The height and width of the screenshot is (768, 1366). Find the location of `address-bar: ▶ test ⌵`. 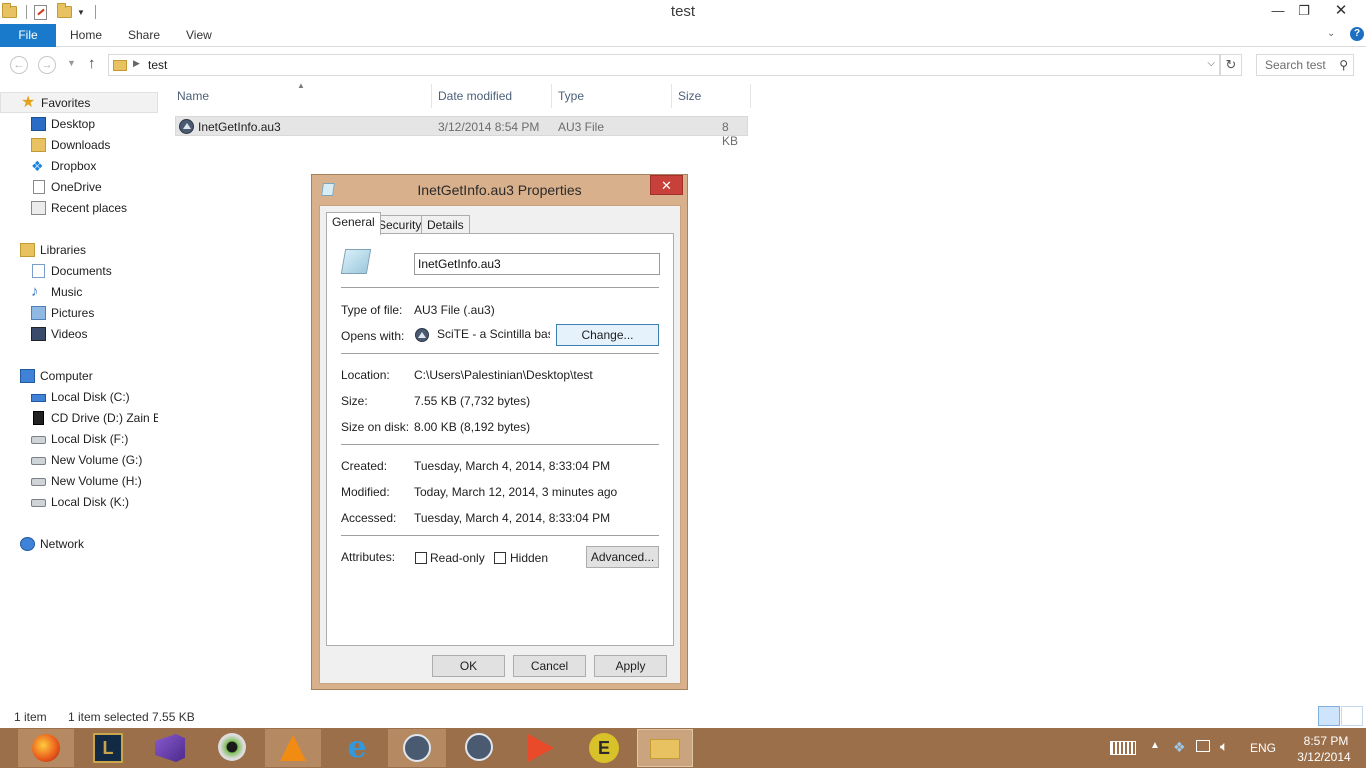

address-bar: ▶ test ⌵ is located at coordinates (664, 65).